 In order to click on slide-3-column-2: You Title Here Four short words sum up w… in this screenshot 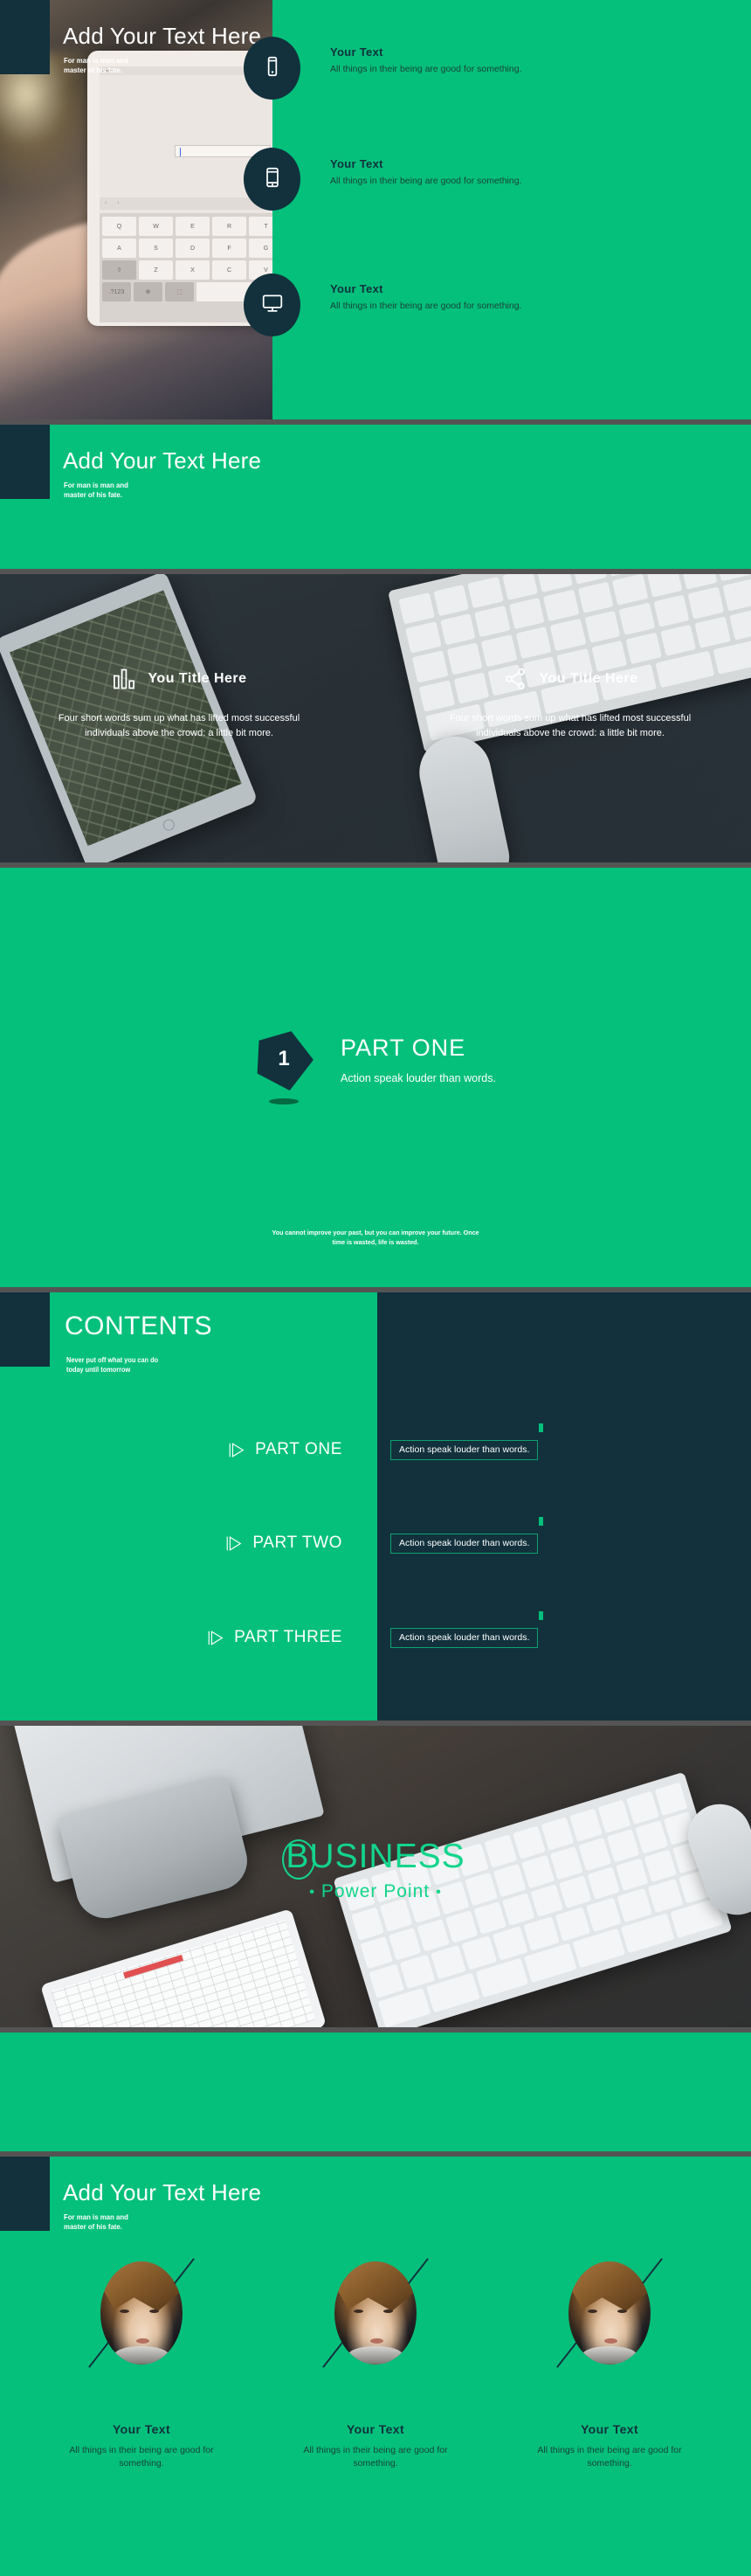, I will do `click(570, 703)`.